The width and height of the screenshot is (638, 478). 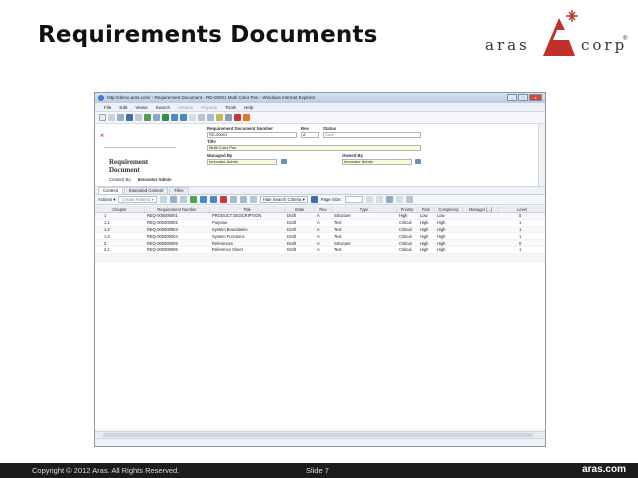 What do you see at coordinates (223, 199) in the screenshot?
I see `delete-icon` at bounding box center [223, 199].